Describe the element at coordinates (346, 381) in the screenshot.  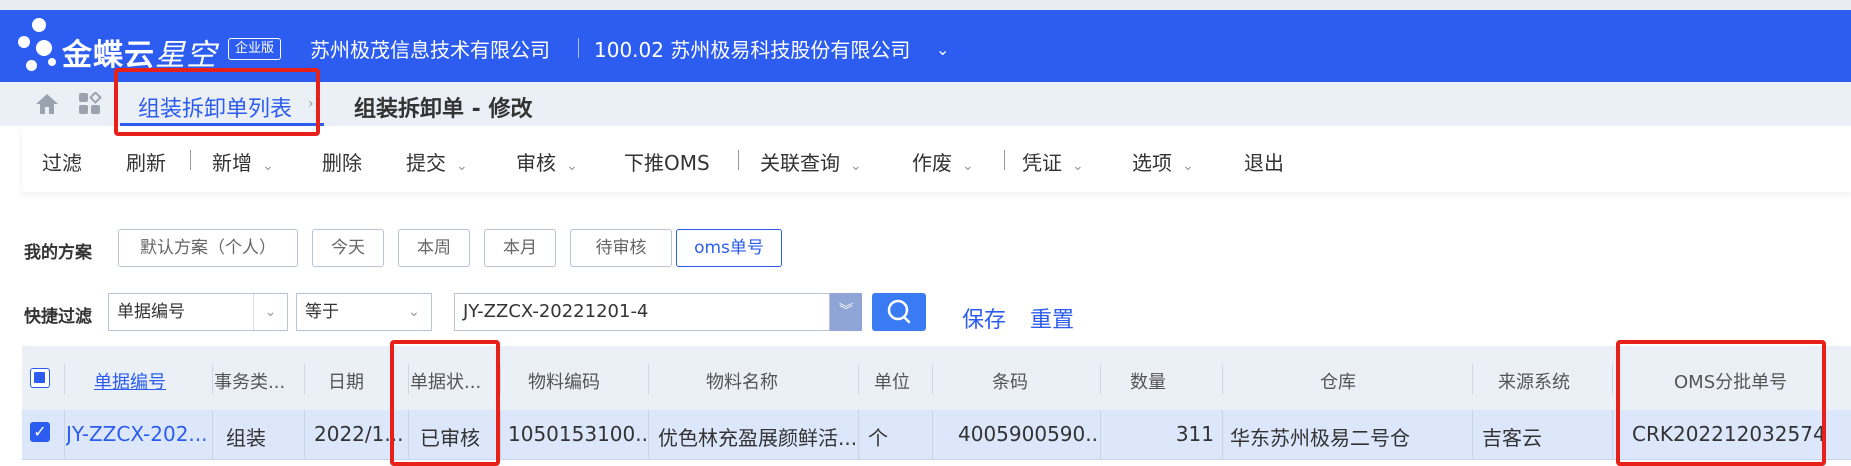
I see `header-date: 日期` at that location.